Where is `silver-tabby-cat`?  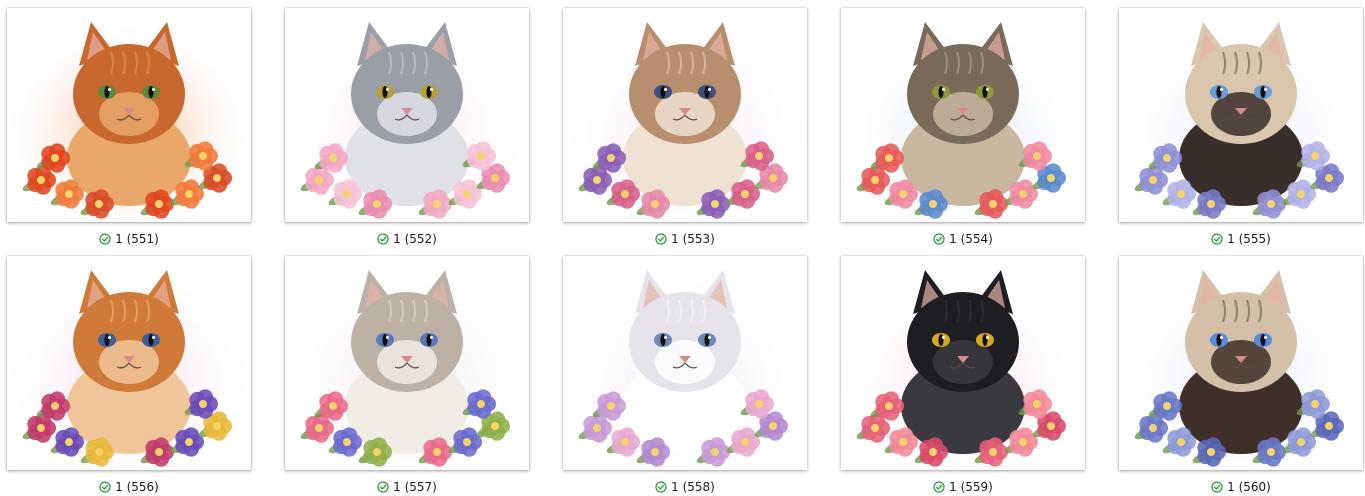
silver-tabby-cat is located at coordinates (407, 114).